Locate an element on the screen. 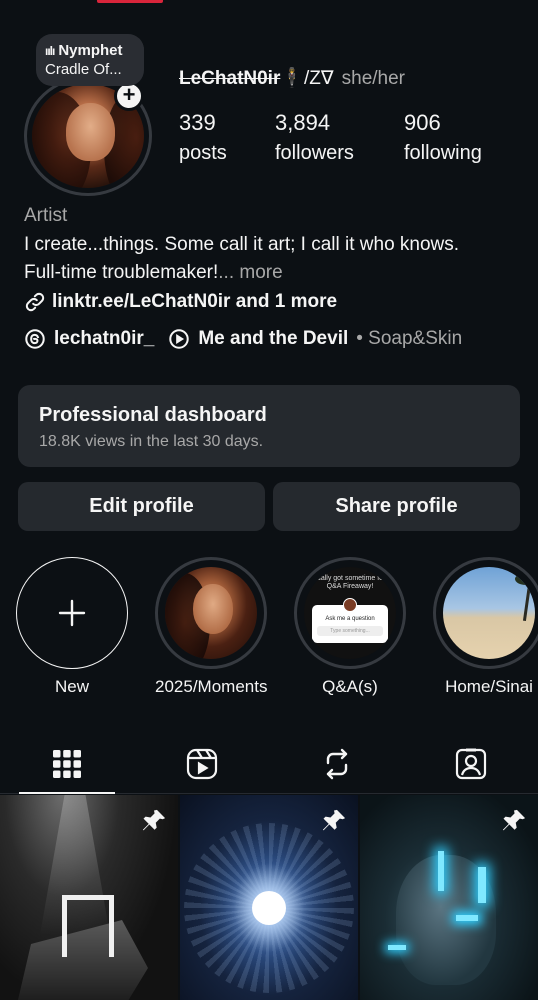 This screenshot has width=538, height=1000. reposts-icon is located at coordinates (337, 764).